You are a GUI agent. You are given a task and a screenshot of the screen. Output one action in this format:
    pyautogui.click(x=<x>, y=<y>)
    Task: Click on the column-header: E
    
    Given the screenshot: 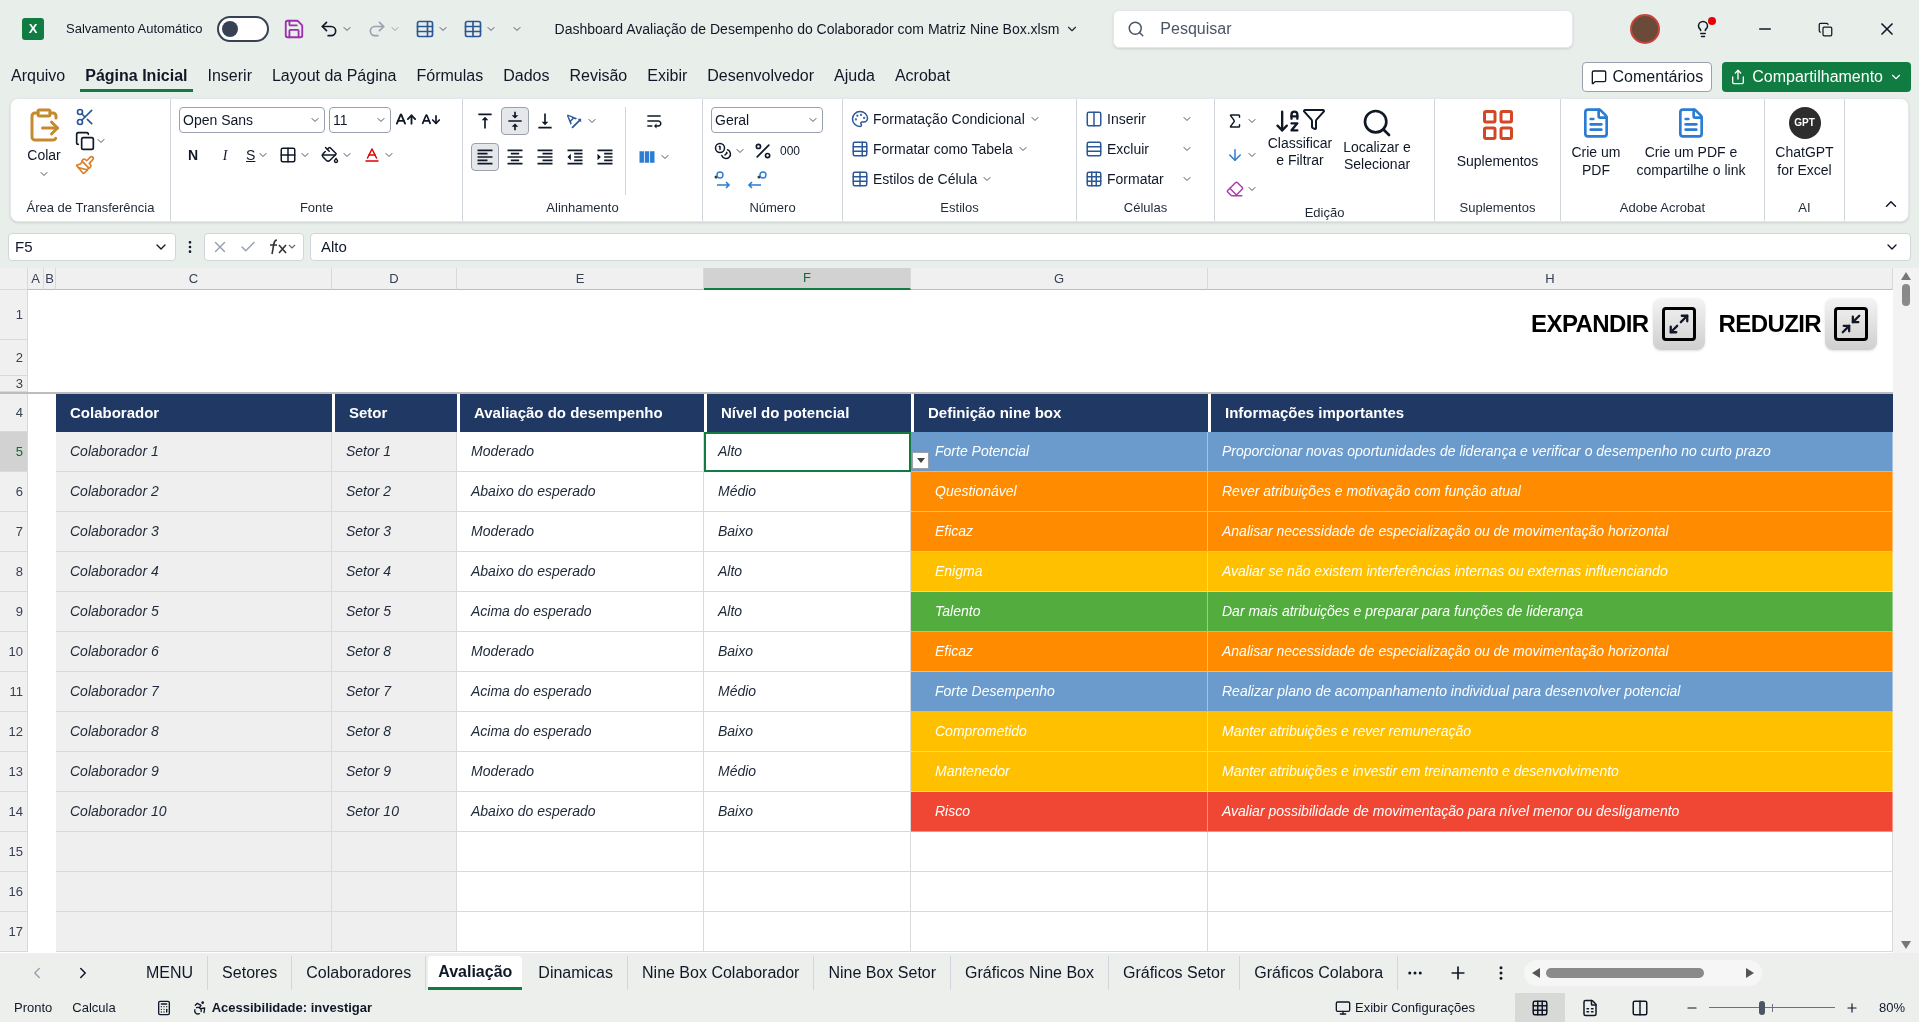 What is the action you would take?
    pyautogui.click(x=580, y=279)
    